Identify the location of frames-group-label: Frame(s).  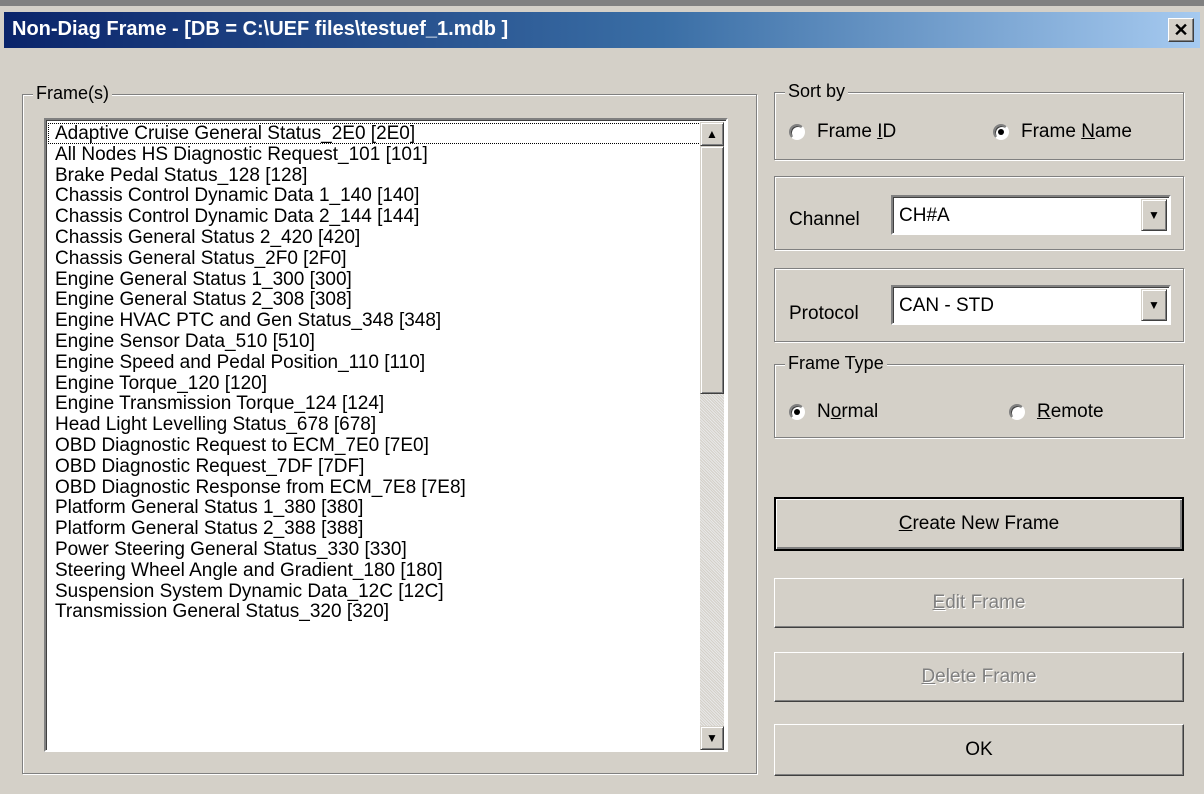
(72, 93).